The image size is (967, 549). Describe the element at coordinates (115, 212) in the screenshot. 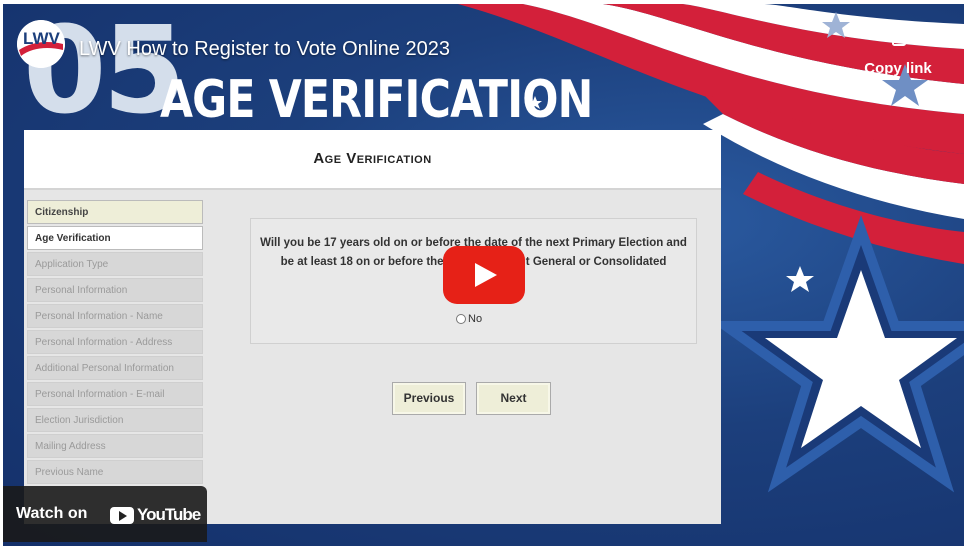

I see `sidebar-item-citizenship: Citizenship` at that location.